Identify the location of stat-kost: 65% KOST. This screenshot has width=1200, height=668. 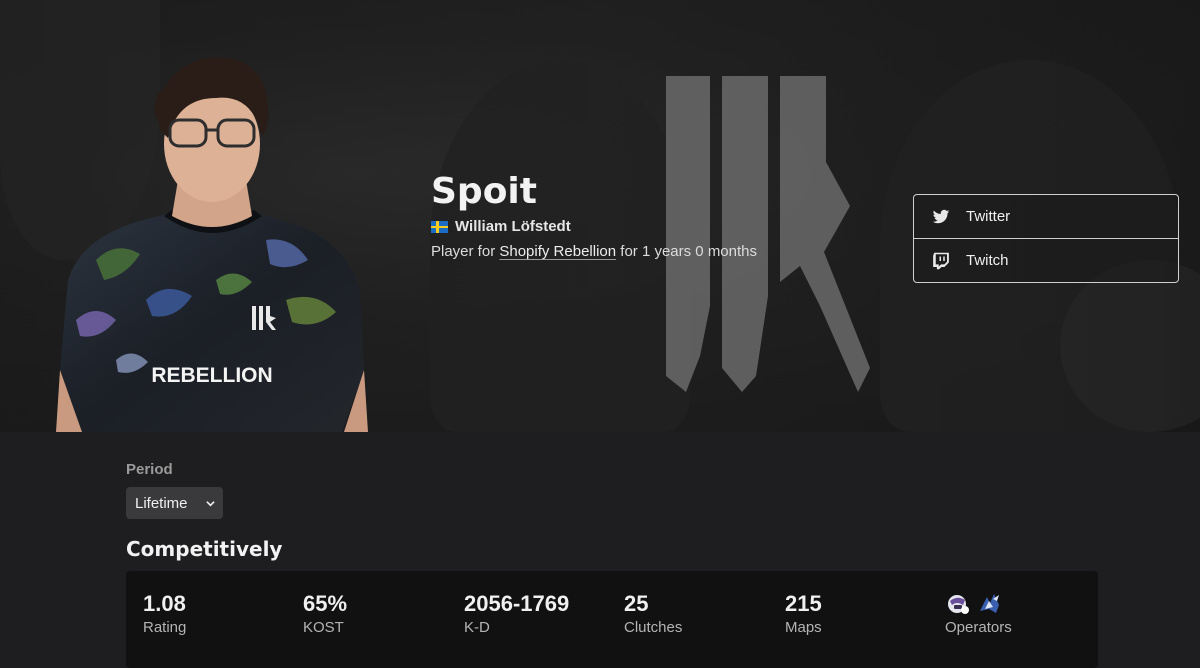
(325, 613).